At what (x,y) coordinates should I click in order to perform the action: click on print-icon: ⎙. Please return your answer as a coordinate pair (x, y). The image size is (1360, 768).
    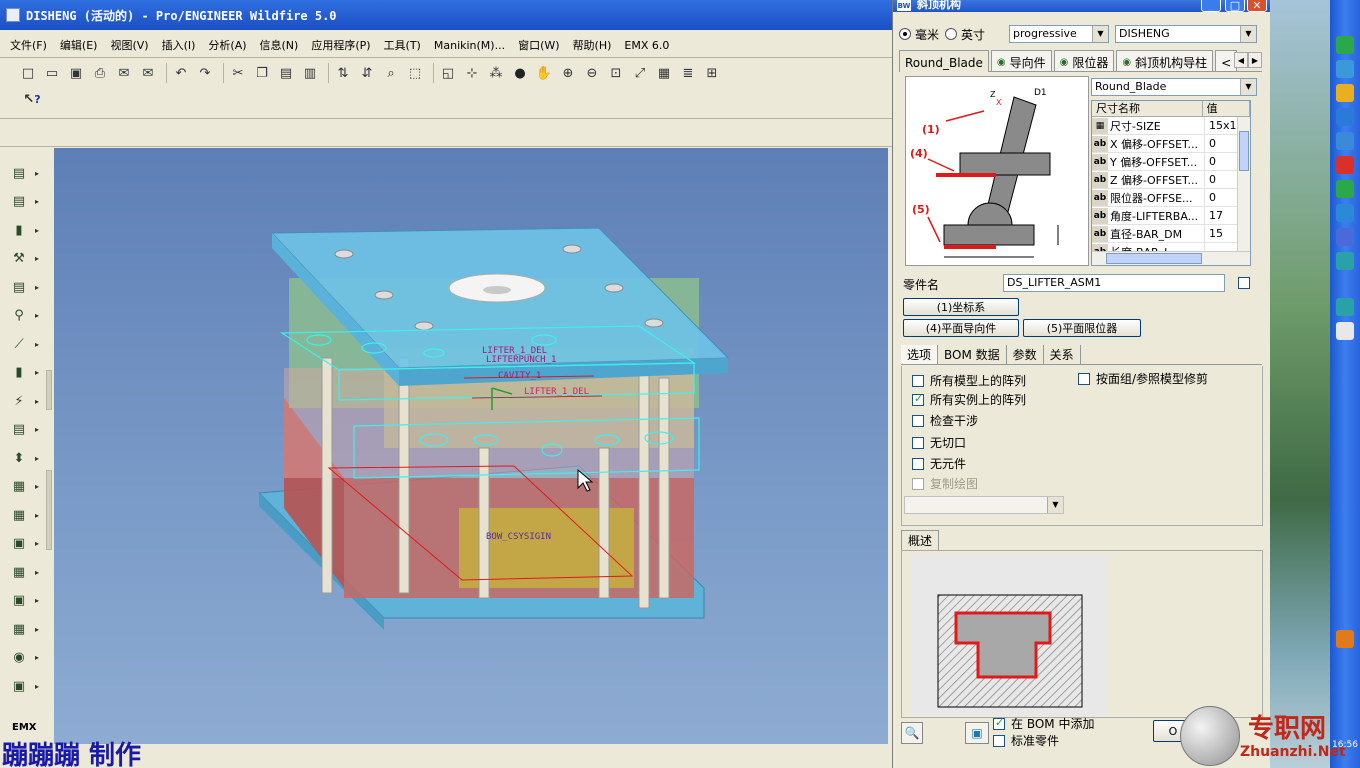
    Looking at the image, I should click on (100, 73).